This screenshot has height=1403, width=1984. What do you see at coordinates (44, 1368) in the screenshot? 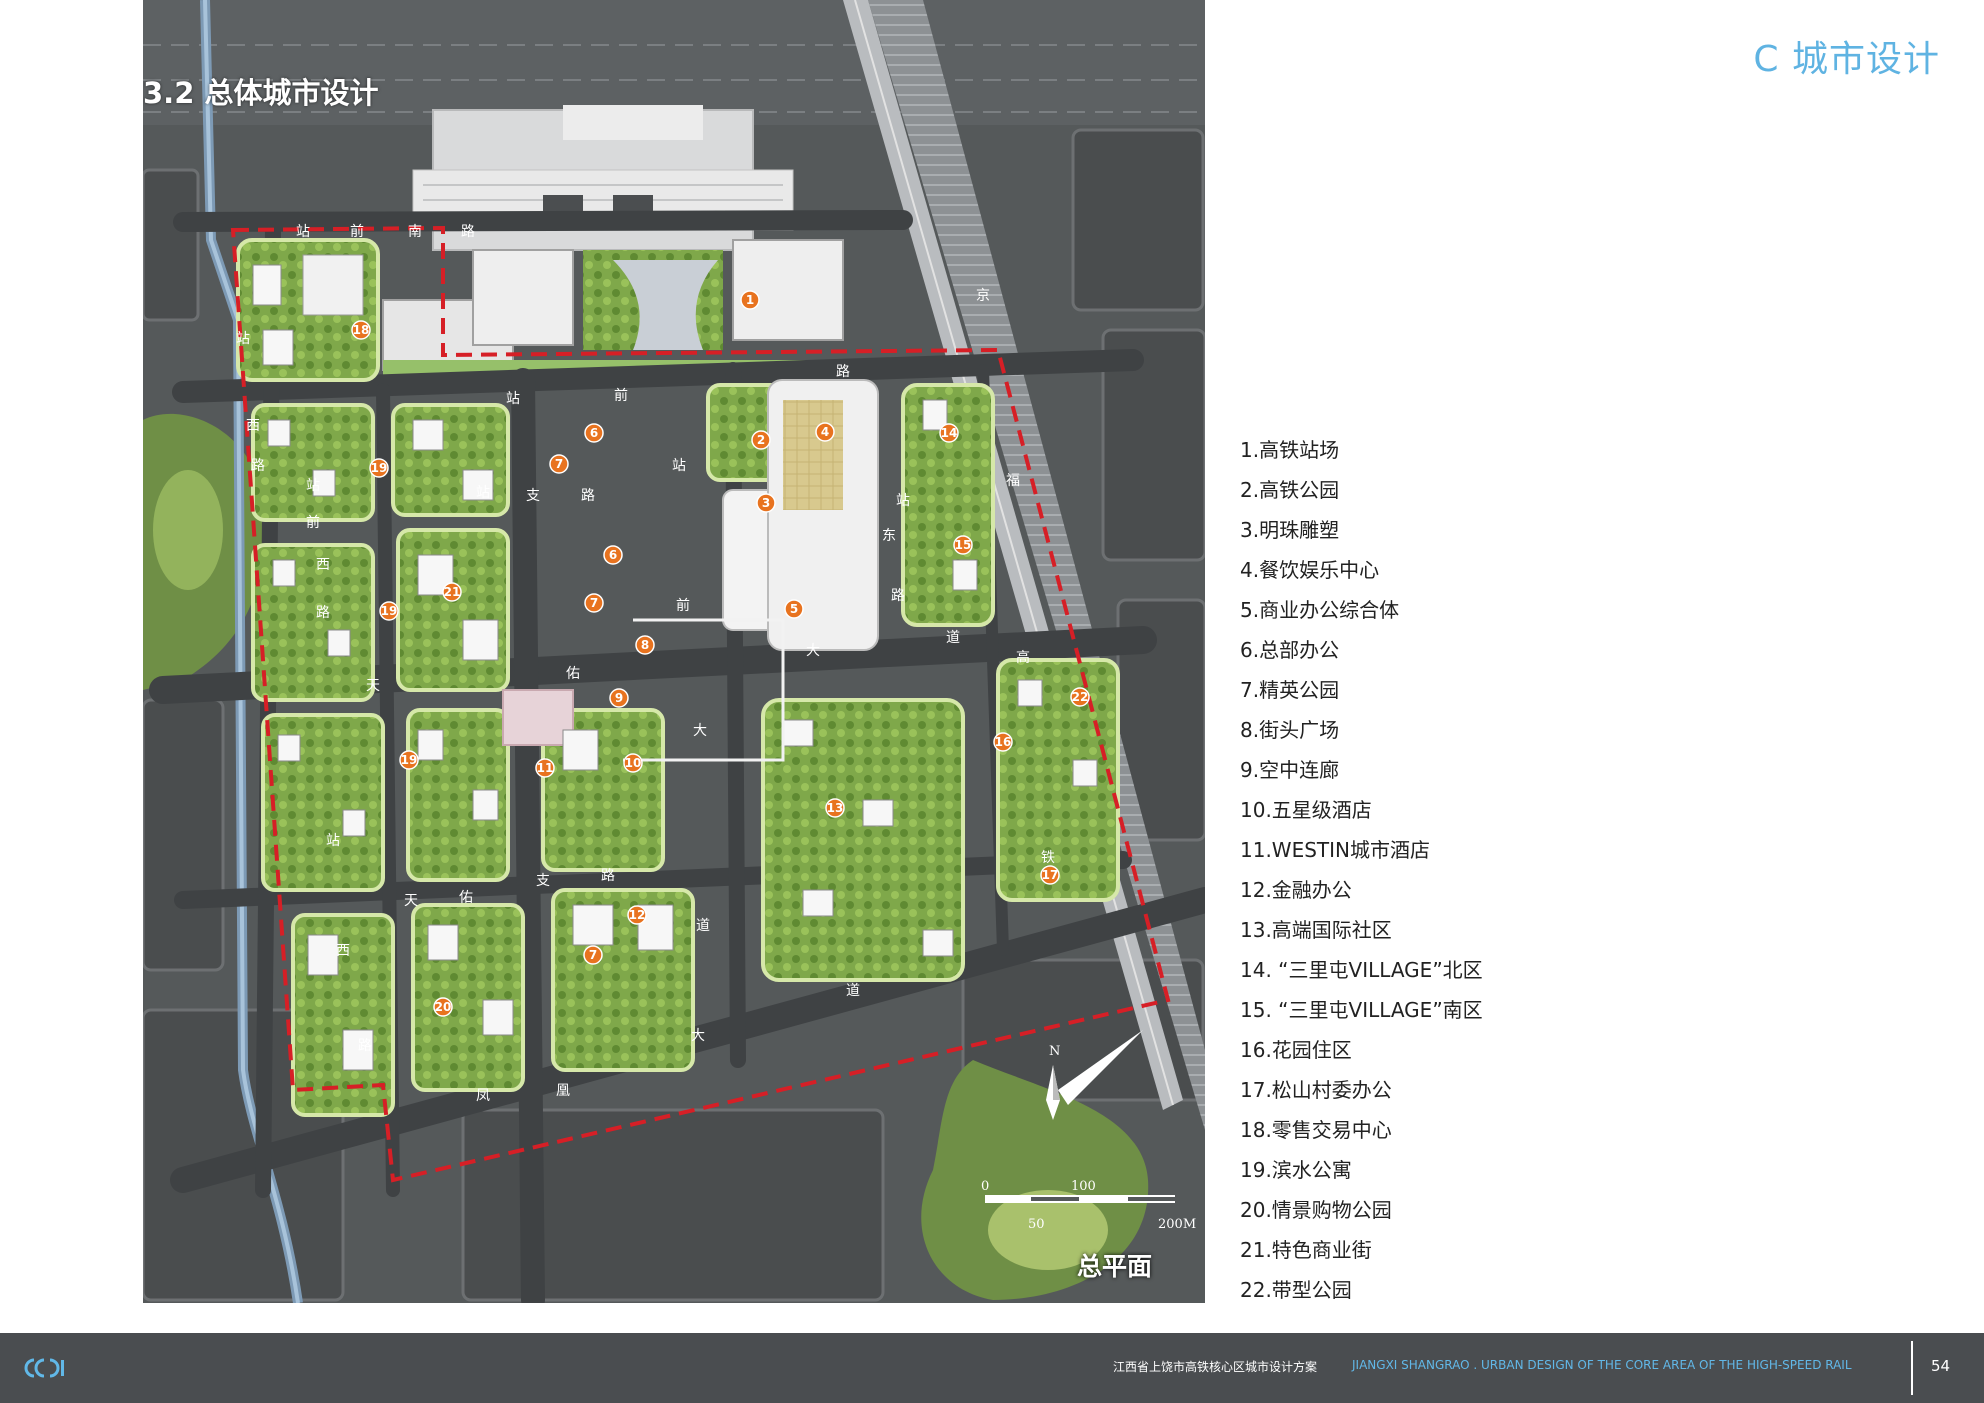
I see `ccdi-logo-icon` at bounding box center [44, 1368].